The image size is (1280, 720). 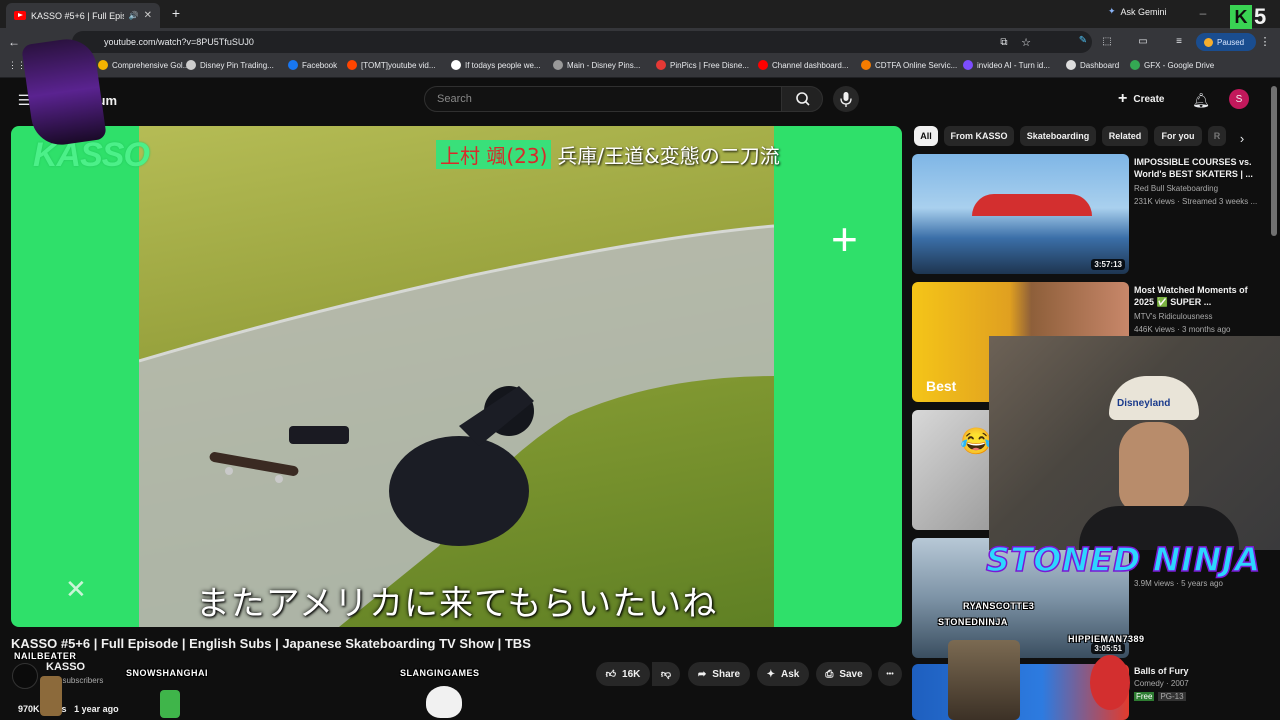 What do you see at coordinates (1178, 136) in the screenshot?
I see `chip-for-you: For you` at bounding box center [1178, 136].